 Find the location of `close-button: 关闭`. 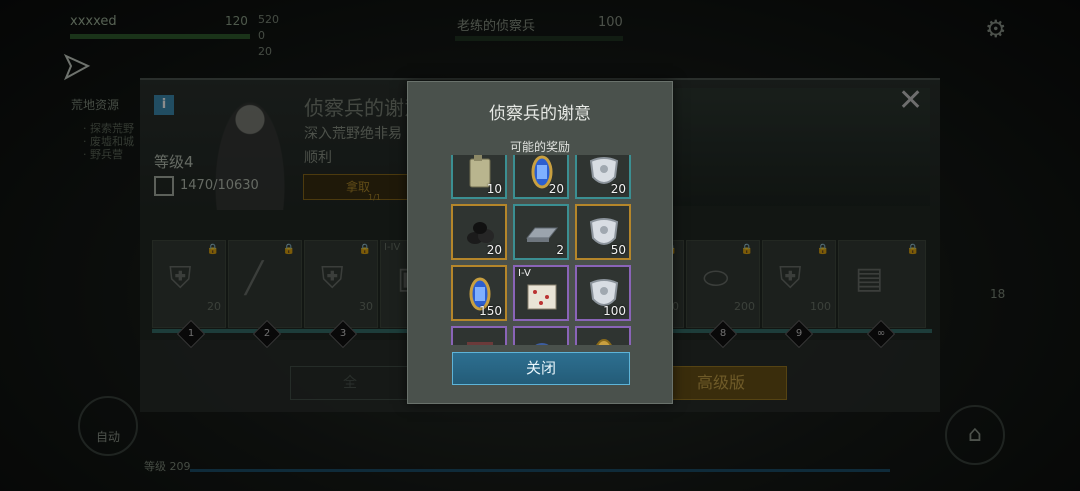

close-button: 关闭 is located at coordinates (541, 368).